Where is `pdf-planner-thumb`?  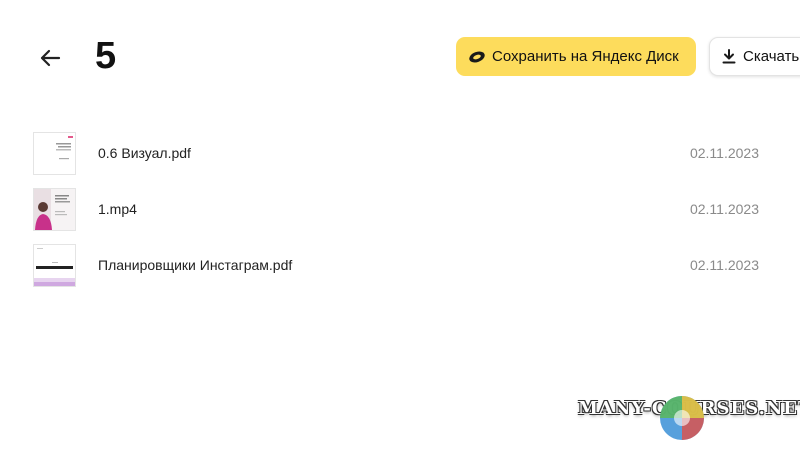 pdf-planner-thumb is located at coordinates (54, 265).